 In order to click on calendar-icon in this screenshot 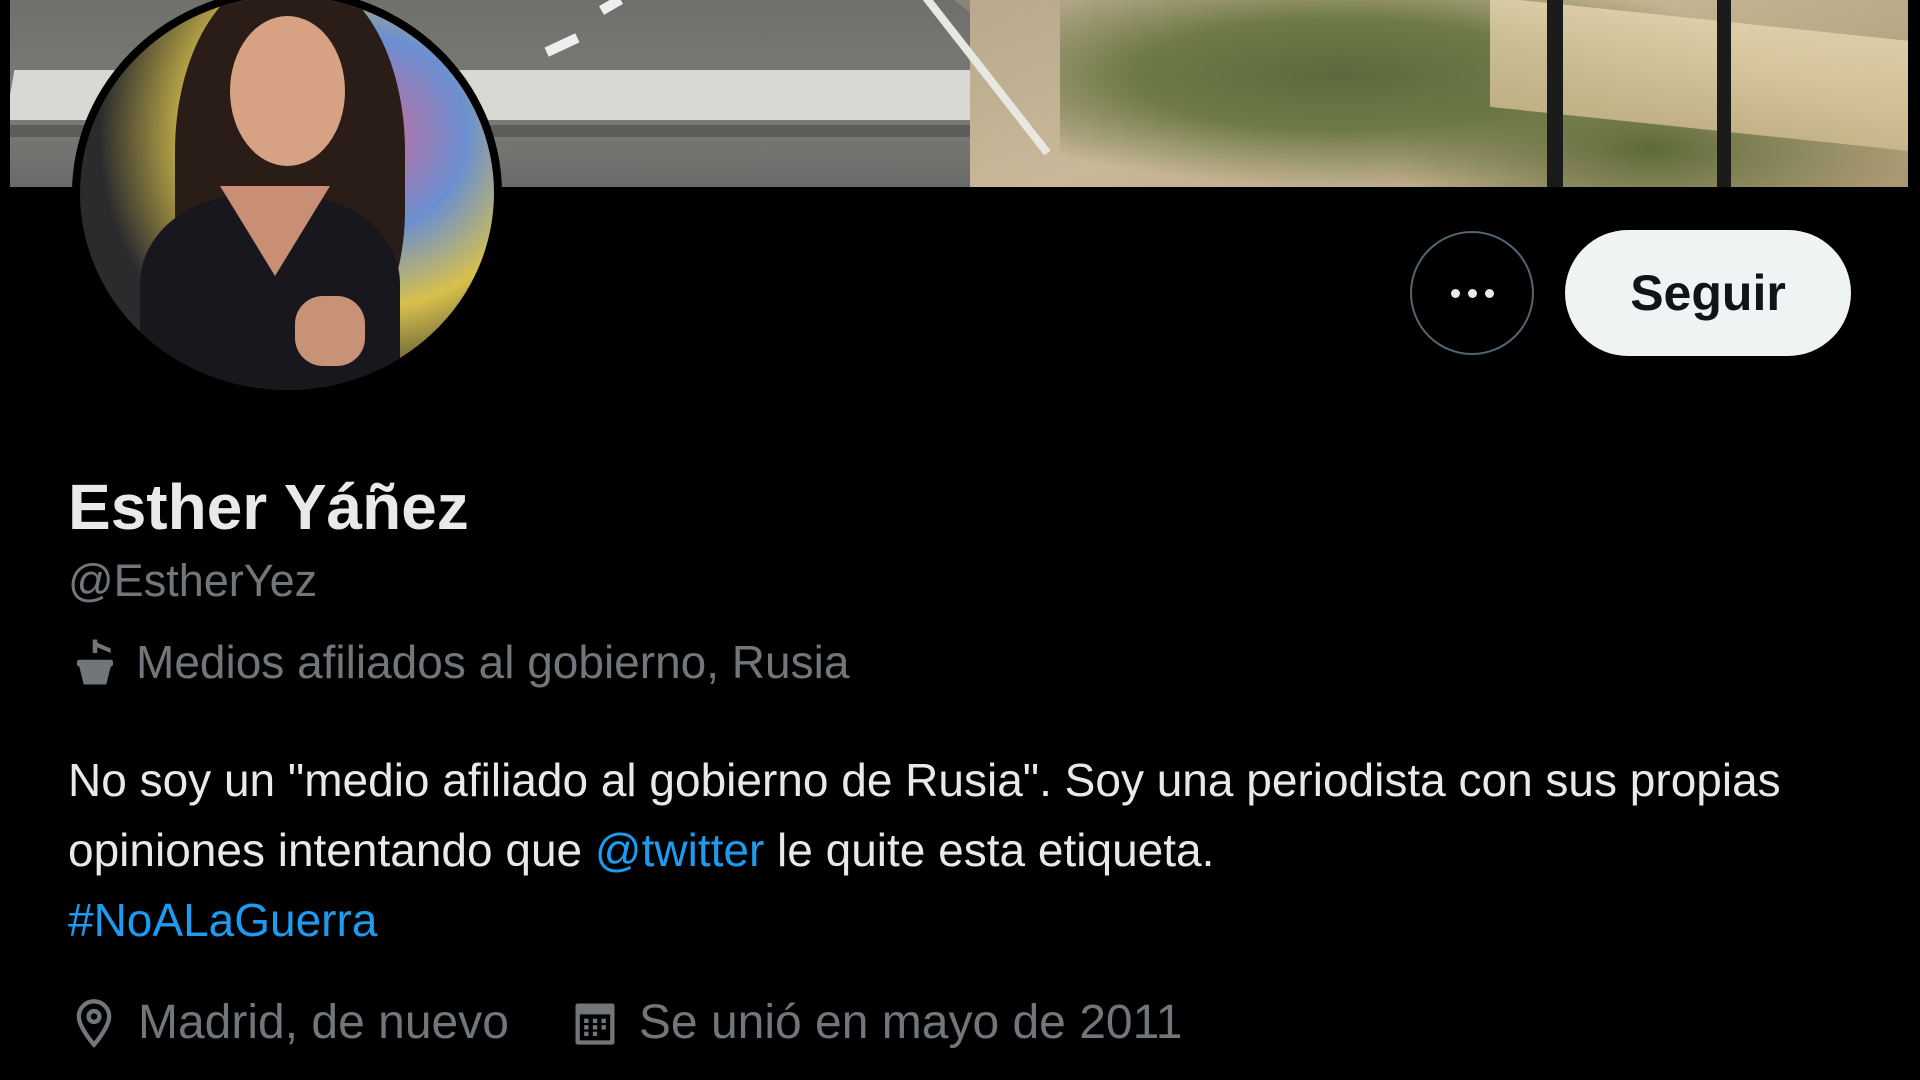, I will do `click(595, 1024)`.